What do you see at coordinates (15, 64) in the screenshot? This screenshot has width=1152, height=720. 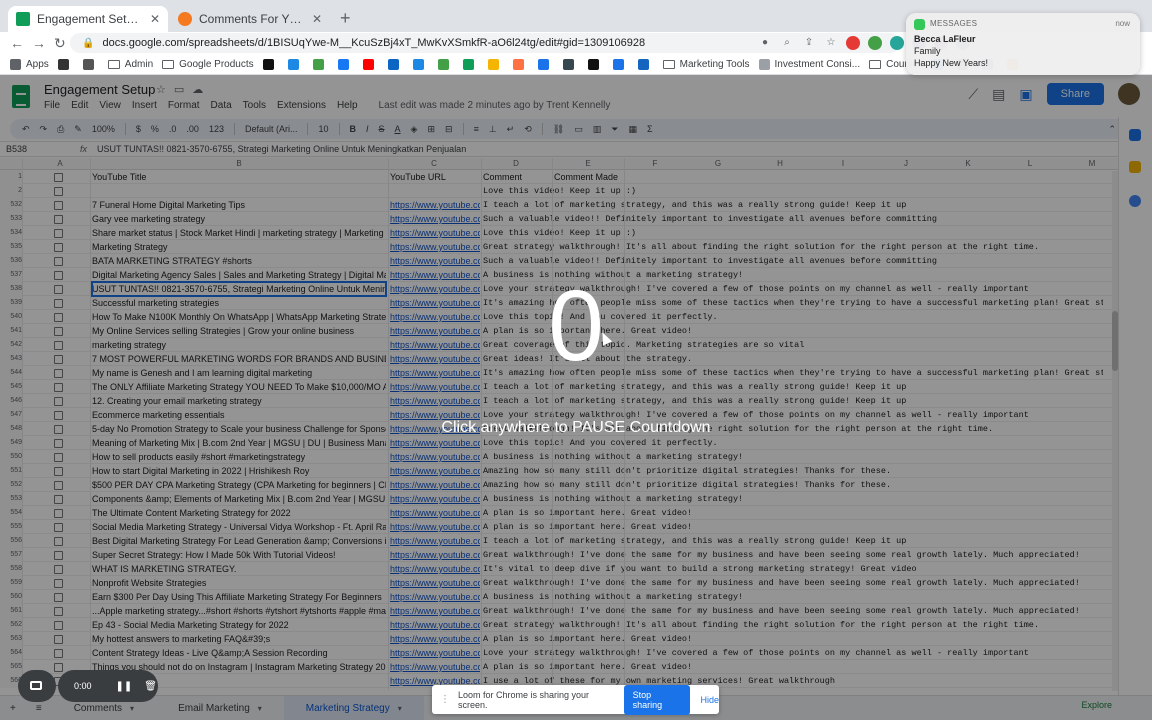 I see `apps-grid-icon` at bounding box center [15, 64].